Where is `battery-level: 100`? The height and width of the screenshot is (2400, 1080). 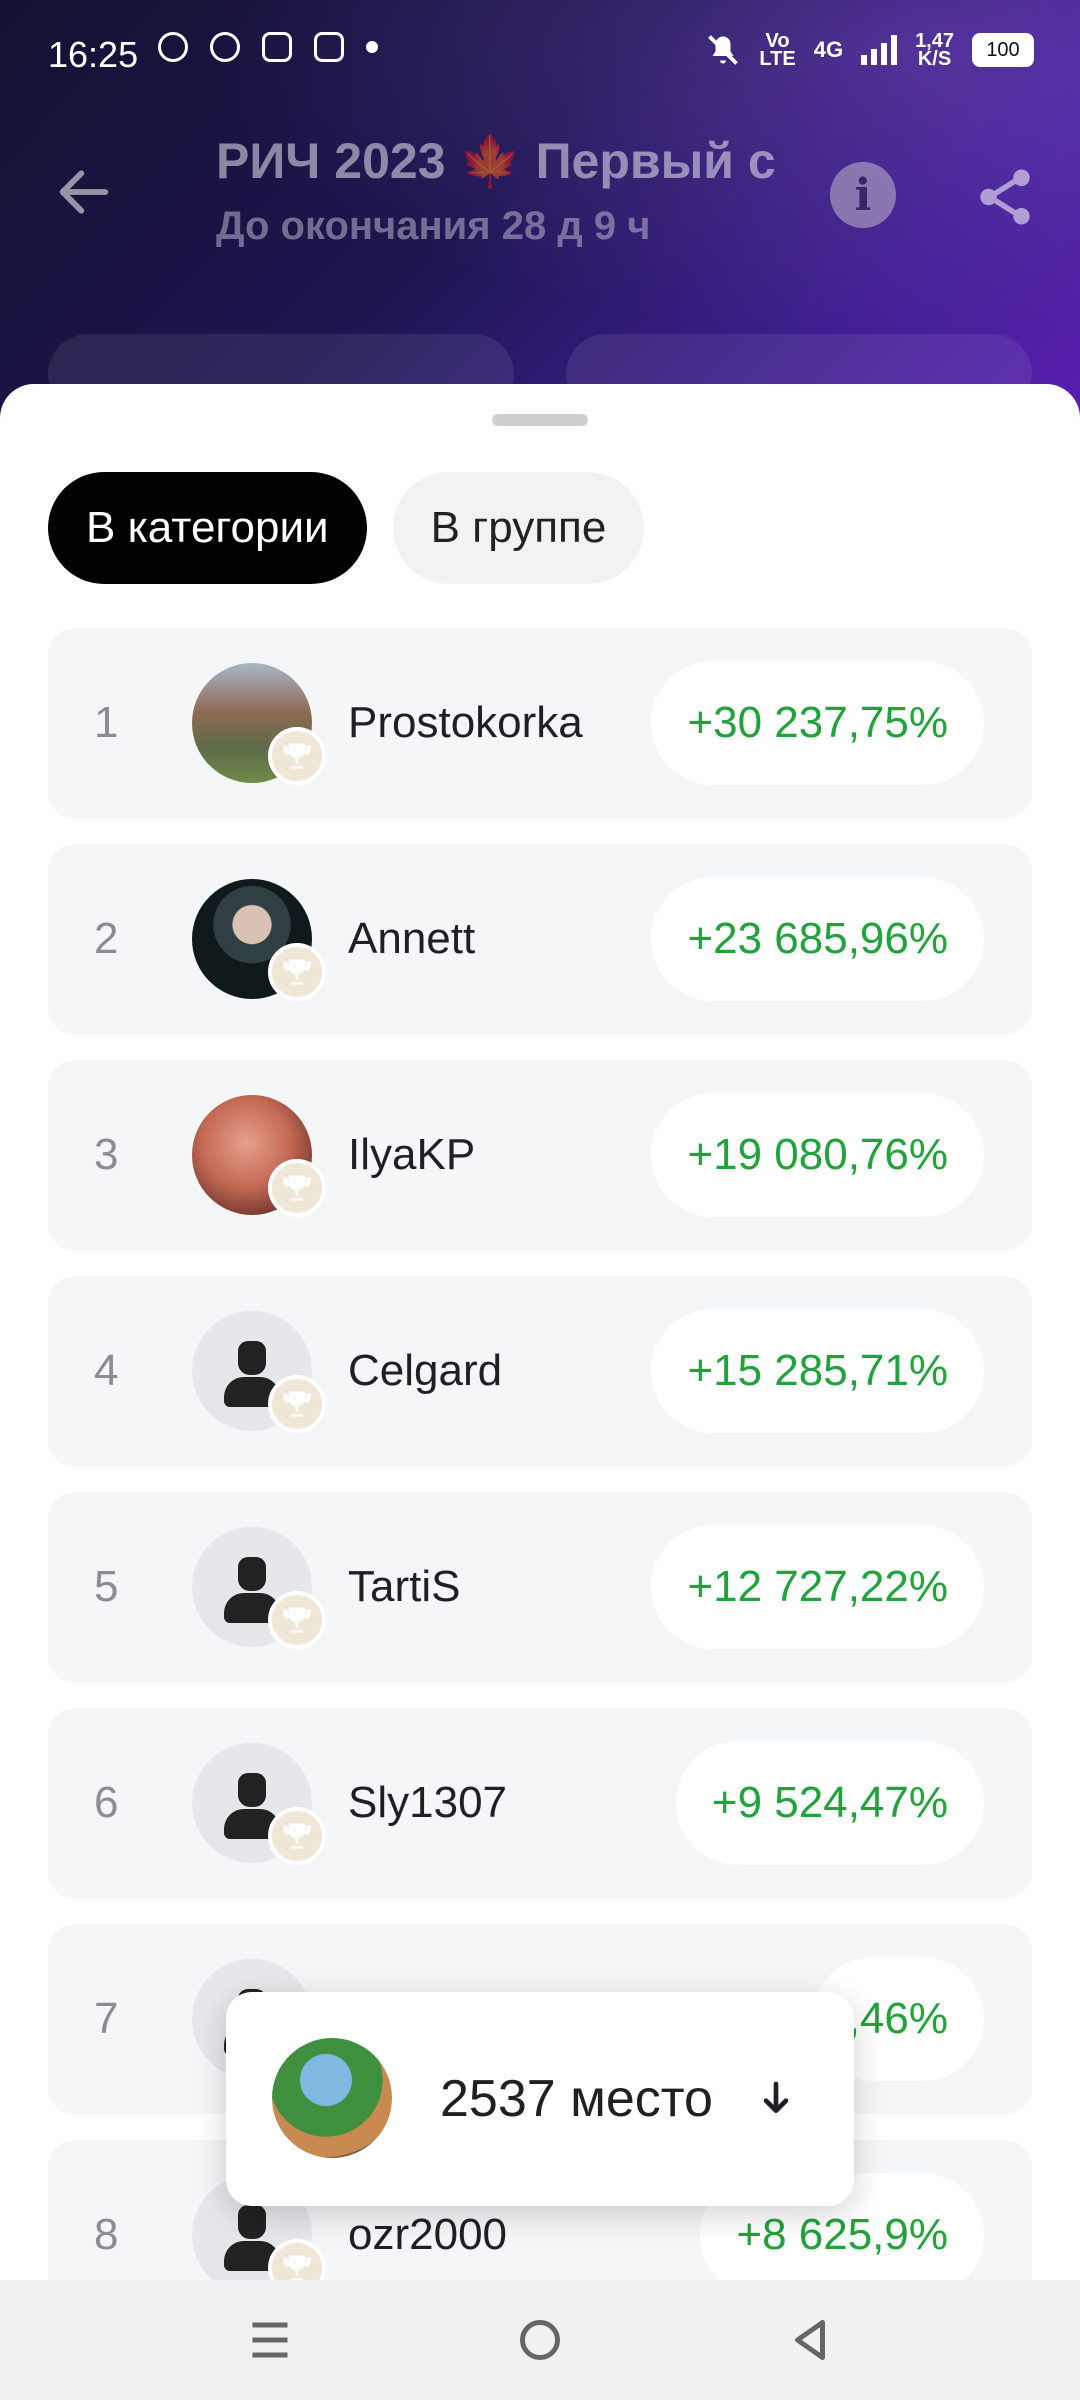
battery-level: 100 is located at coordinates (1003, 49).